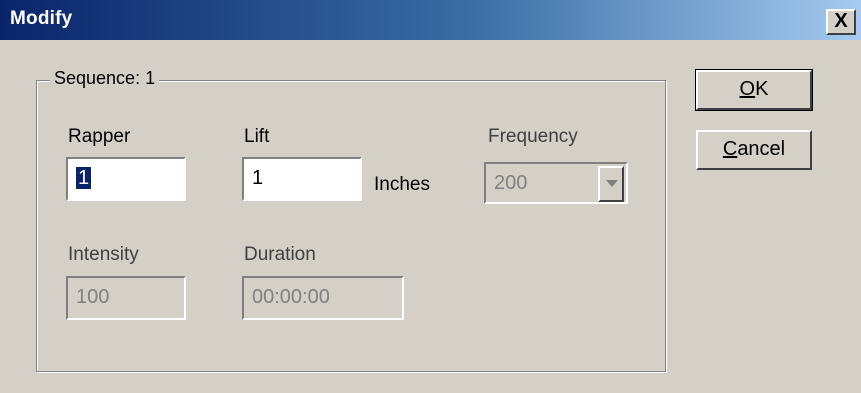 Image resolution: width=861 pixels, height=393 pixels. I want to click on frequency-select: 200, so click(556, 183).